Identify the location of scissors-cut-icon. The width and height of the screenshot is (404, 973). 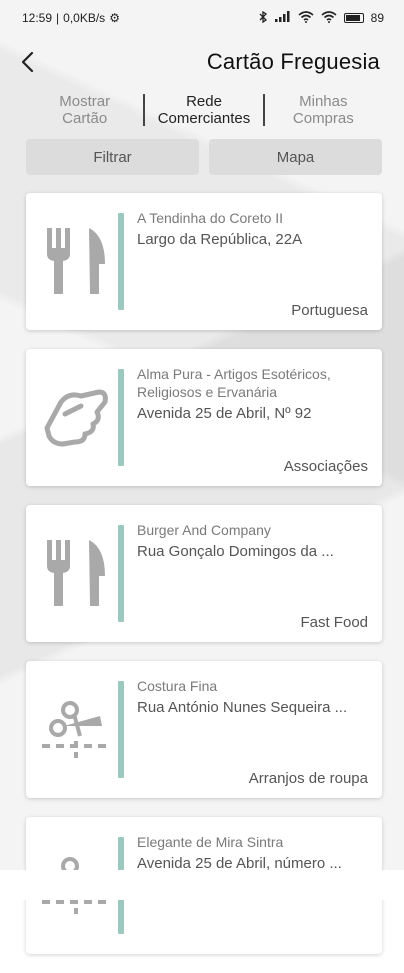
(76, 729).